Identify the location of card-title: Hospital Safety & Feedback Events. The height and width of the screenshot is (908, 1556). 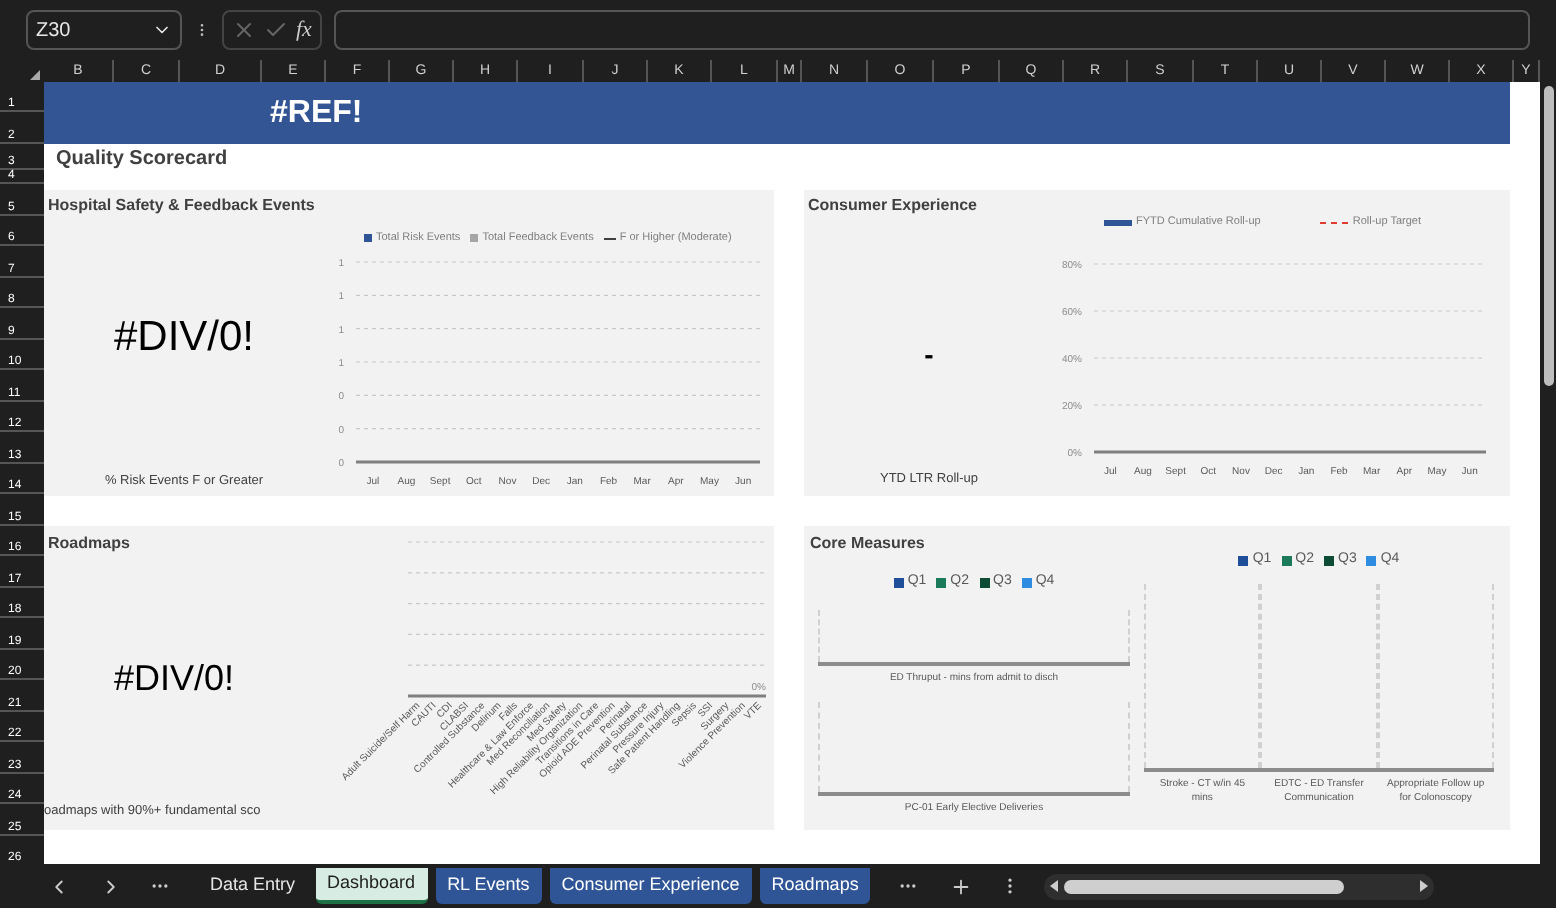
(181, 206).